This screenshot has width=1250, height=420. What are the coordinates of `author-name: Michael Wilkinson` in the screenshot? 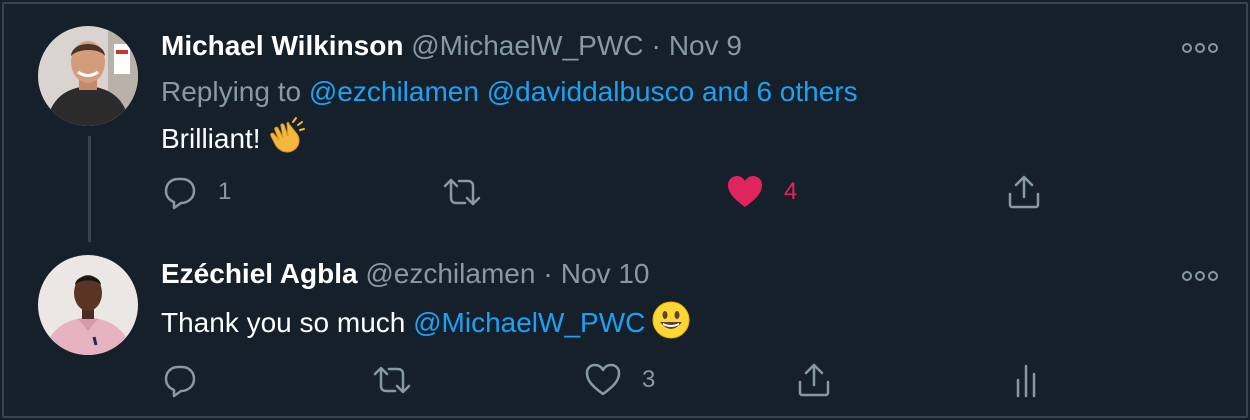 It's located at (282, 45).